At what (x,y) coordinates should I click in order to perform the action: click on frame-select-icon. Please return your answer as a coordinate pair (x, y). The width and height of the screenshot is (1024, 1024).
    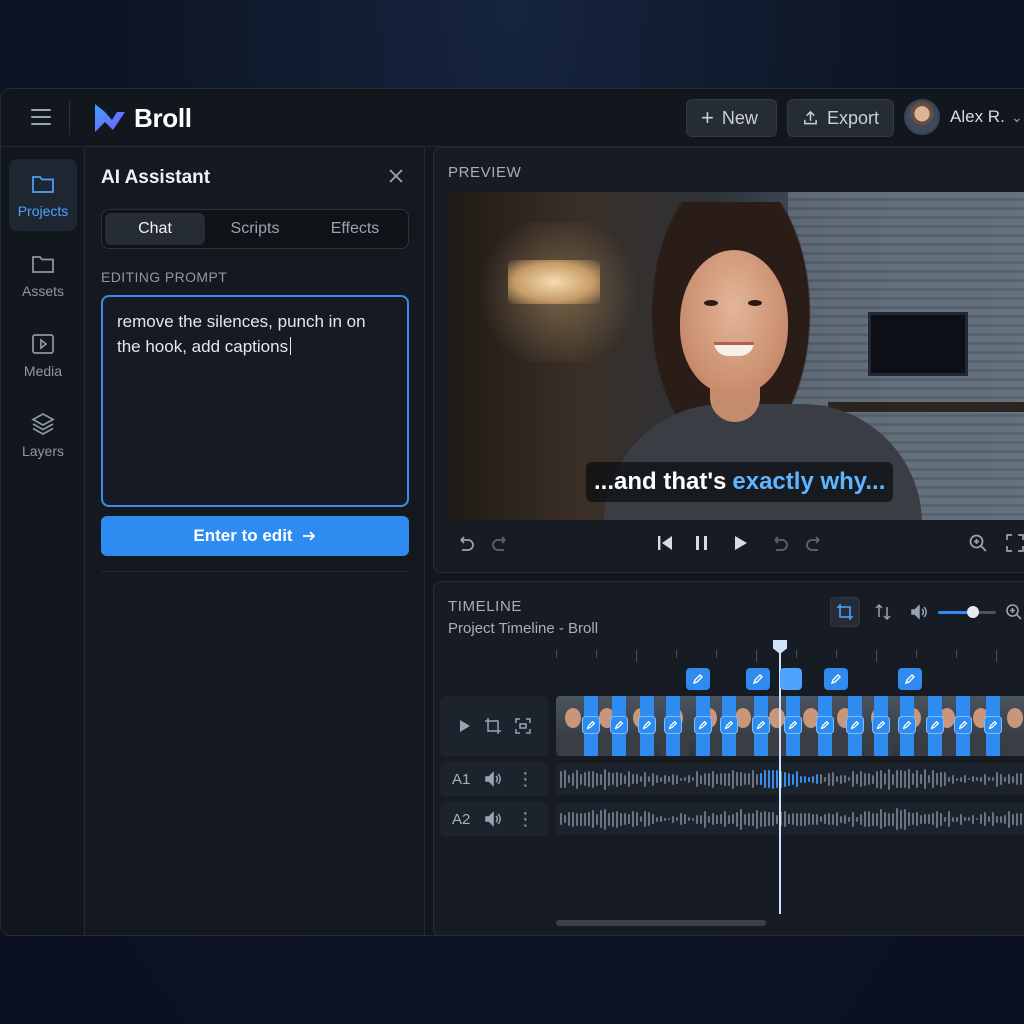
    Looking at the image, I should click on (523, 726).